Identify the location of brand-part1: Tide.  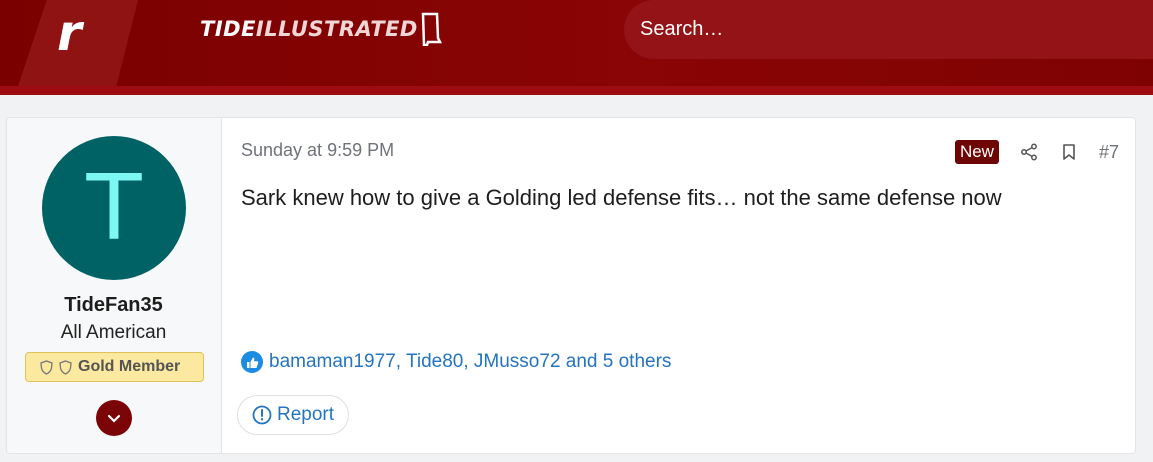
(228, 29).